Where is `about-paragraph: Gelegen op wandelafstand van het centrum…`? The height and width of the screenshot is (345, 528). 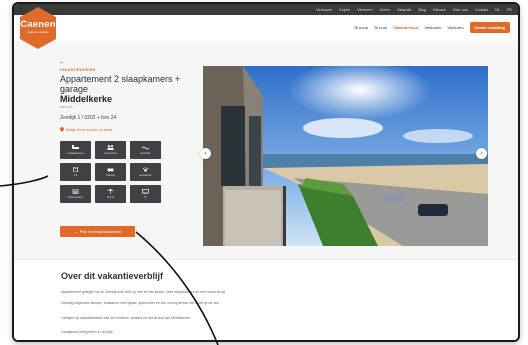 about-paragraph: Gelegen op wandelafstand van het centrum… is located at coordinates (126, 318).